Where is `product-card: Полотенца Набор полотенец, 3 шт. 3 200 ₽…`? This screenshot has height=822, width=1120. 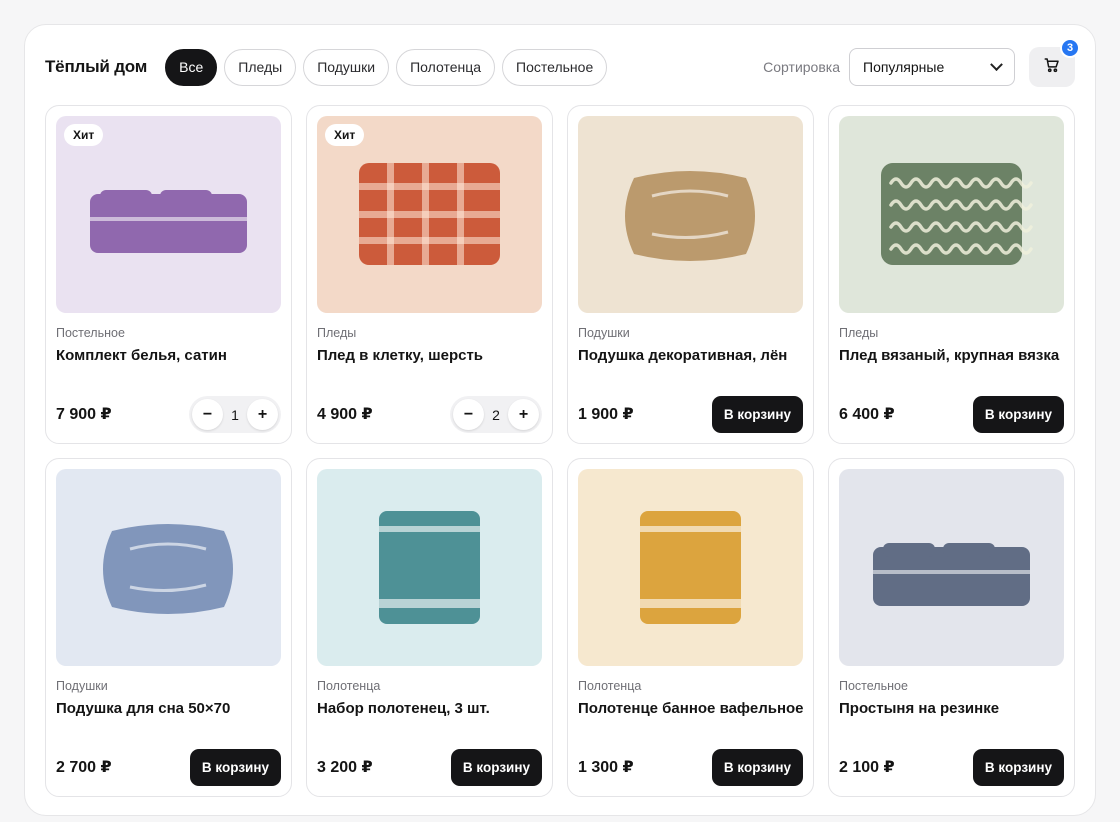 product-card: Полотенца Набор полотенец, 3 шт. 3 200 ₽… is located at coordinates (429, 627).